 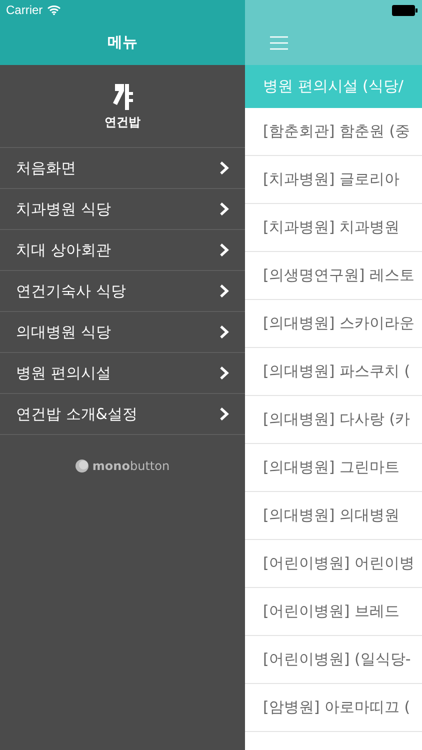 What do you see at coordinates (333, 324) in the screenshot?
I see `list-row: [의대병원] 스카이라운` at bounding box center [333, 324].